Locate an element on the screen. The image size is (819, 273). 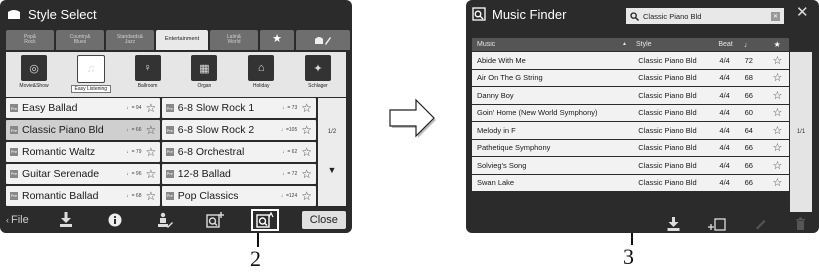
style-tempo: ♩= 79 is located at coordinates (134, 151).